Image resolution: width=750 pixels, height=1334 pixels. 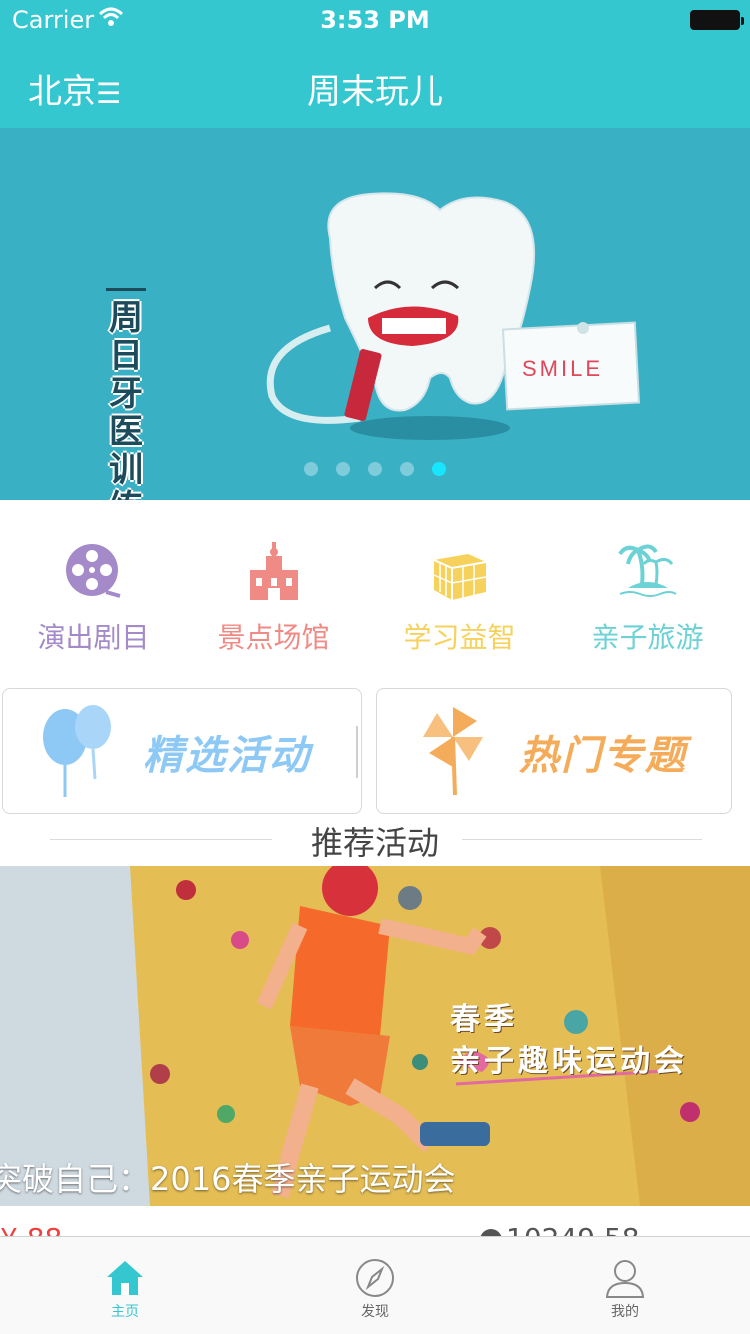 I want to click on banner-char: 练, so click(x=126, y=494).